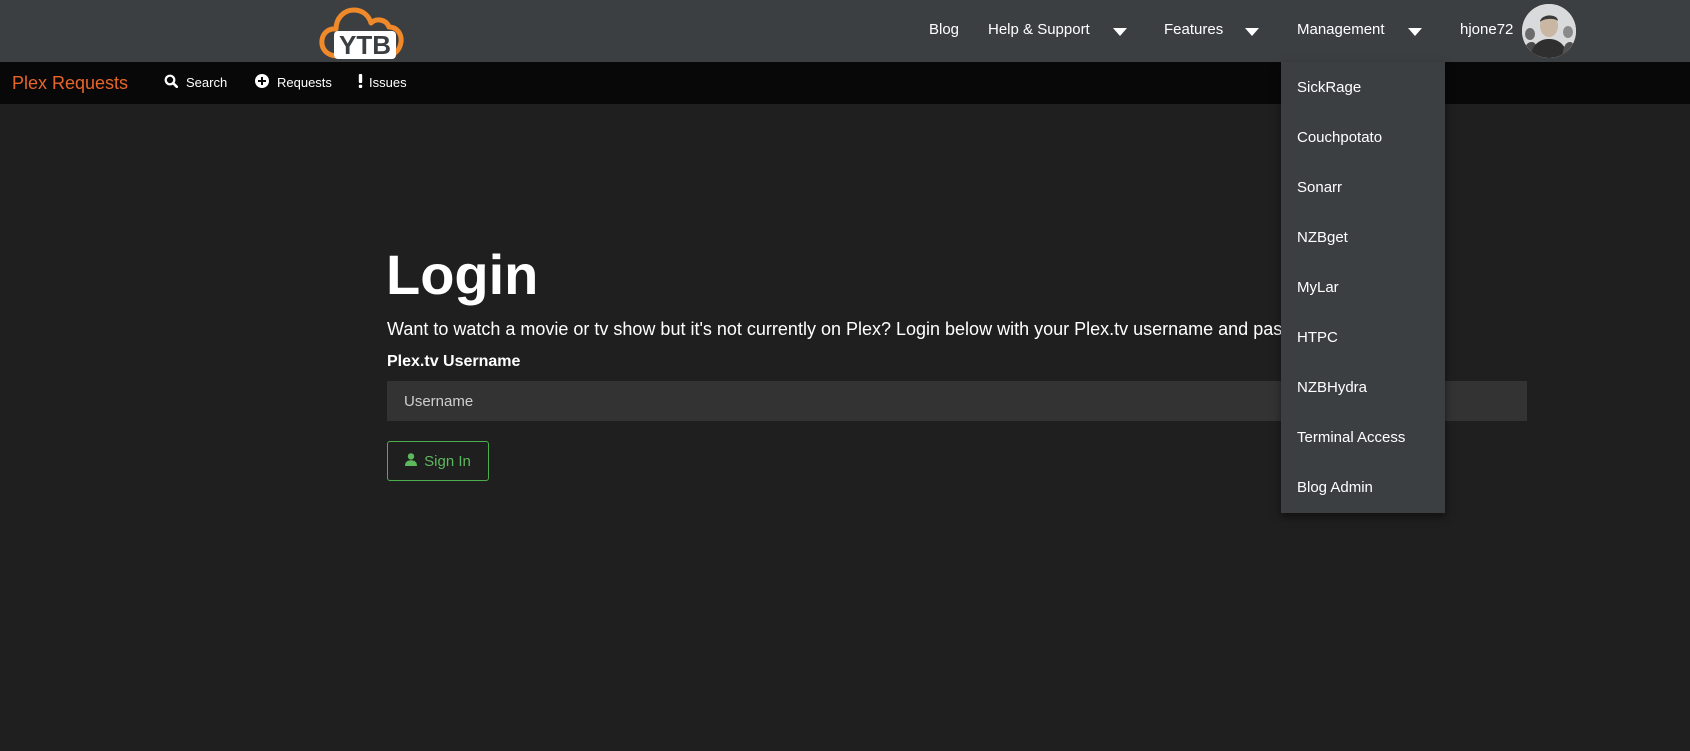  Describe the element at coordinates (1332, 388) in the screenshot. I see `menu-item-nzbhydra: NZBHydra` at that location.